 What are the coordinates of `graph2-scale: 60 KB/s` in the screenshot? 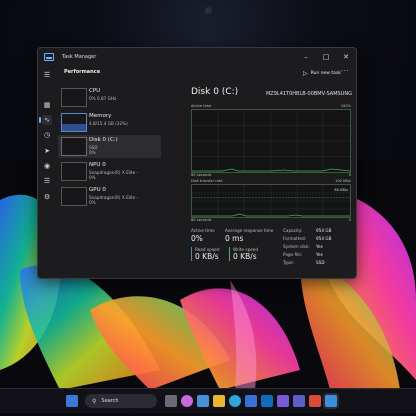 It's located at (341, 190).